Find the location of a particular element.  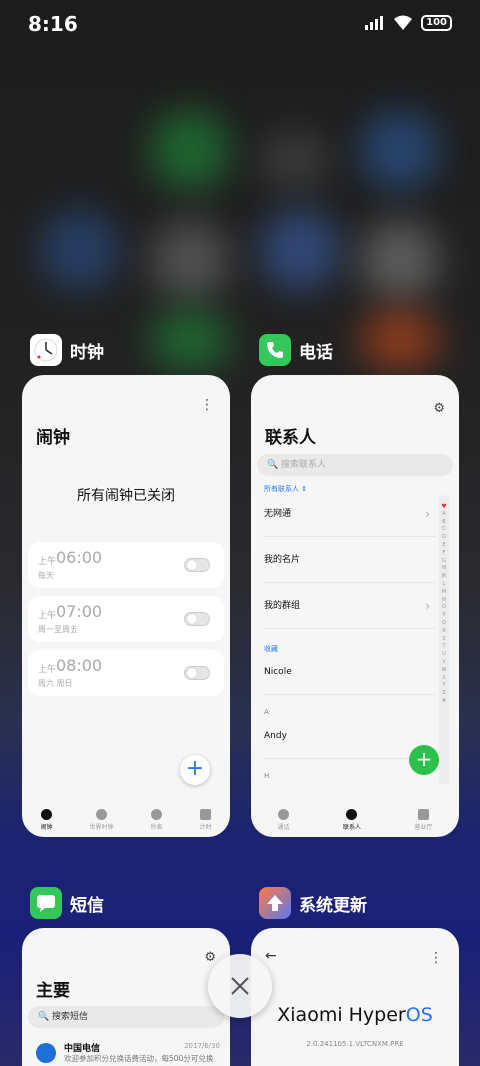

contacts-search-input: 🔍 搜索联系人 is located at coordinates (355, 465).